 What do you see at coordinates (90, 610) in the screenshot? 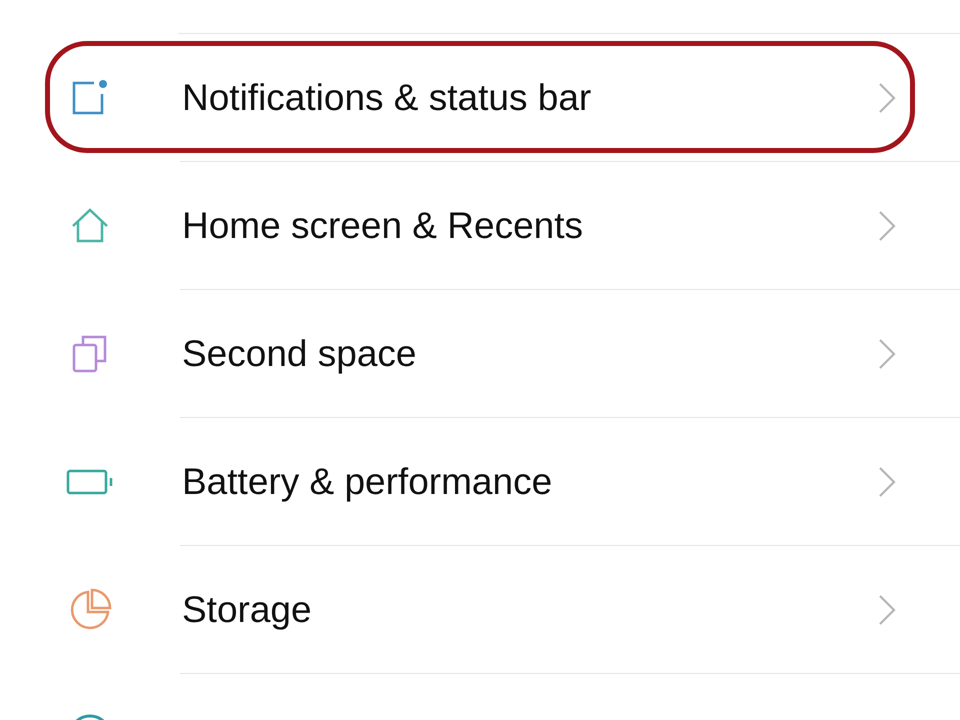
I see `pie-chart-icon` at bounding box center [90, 610].